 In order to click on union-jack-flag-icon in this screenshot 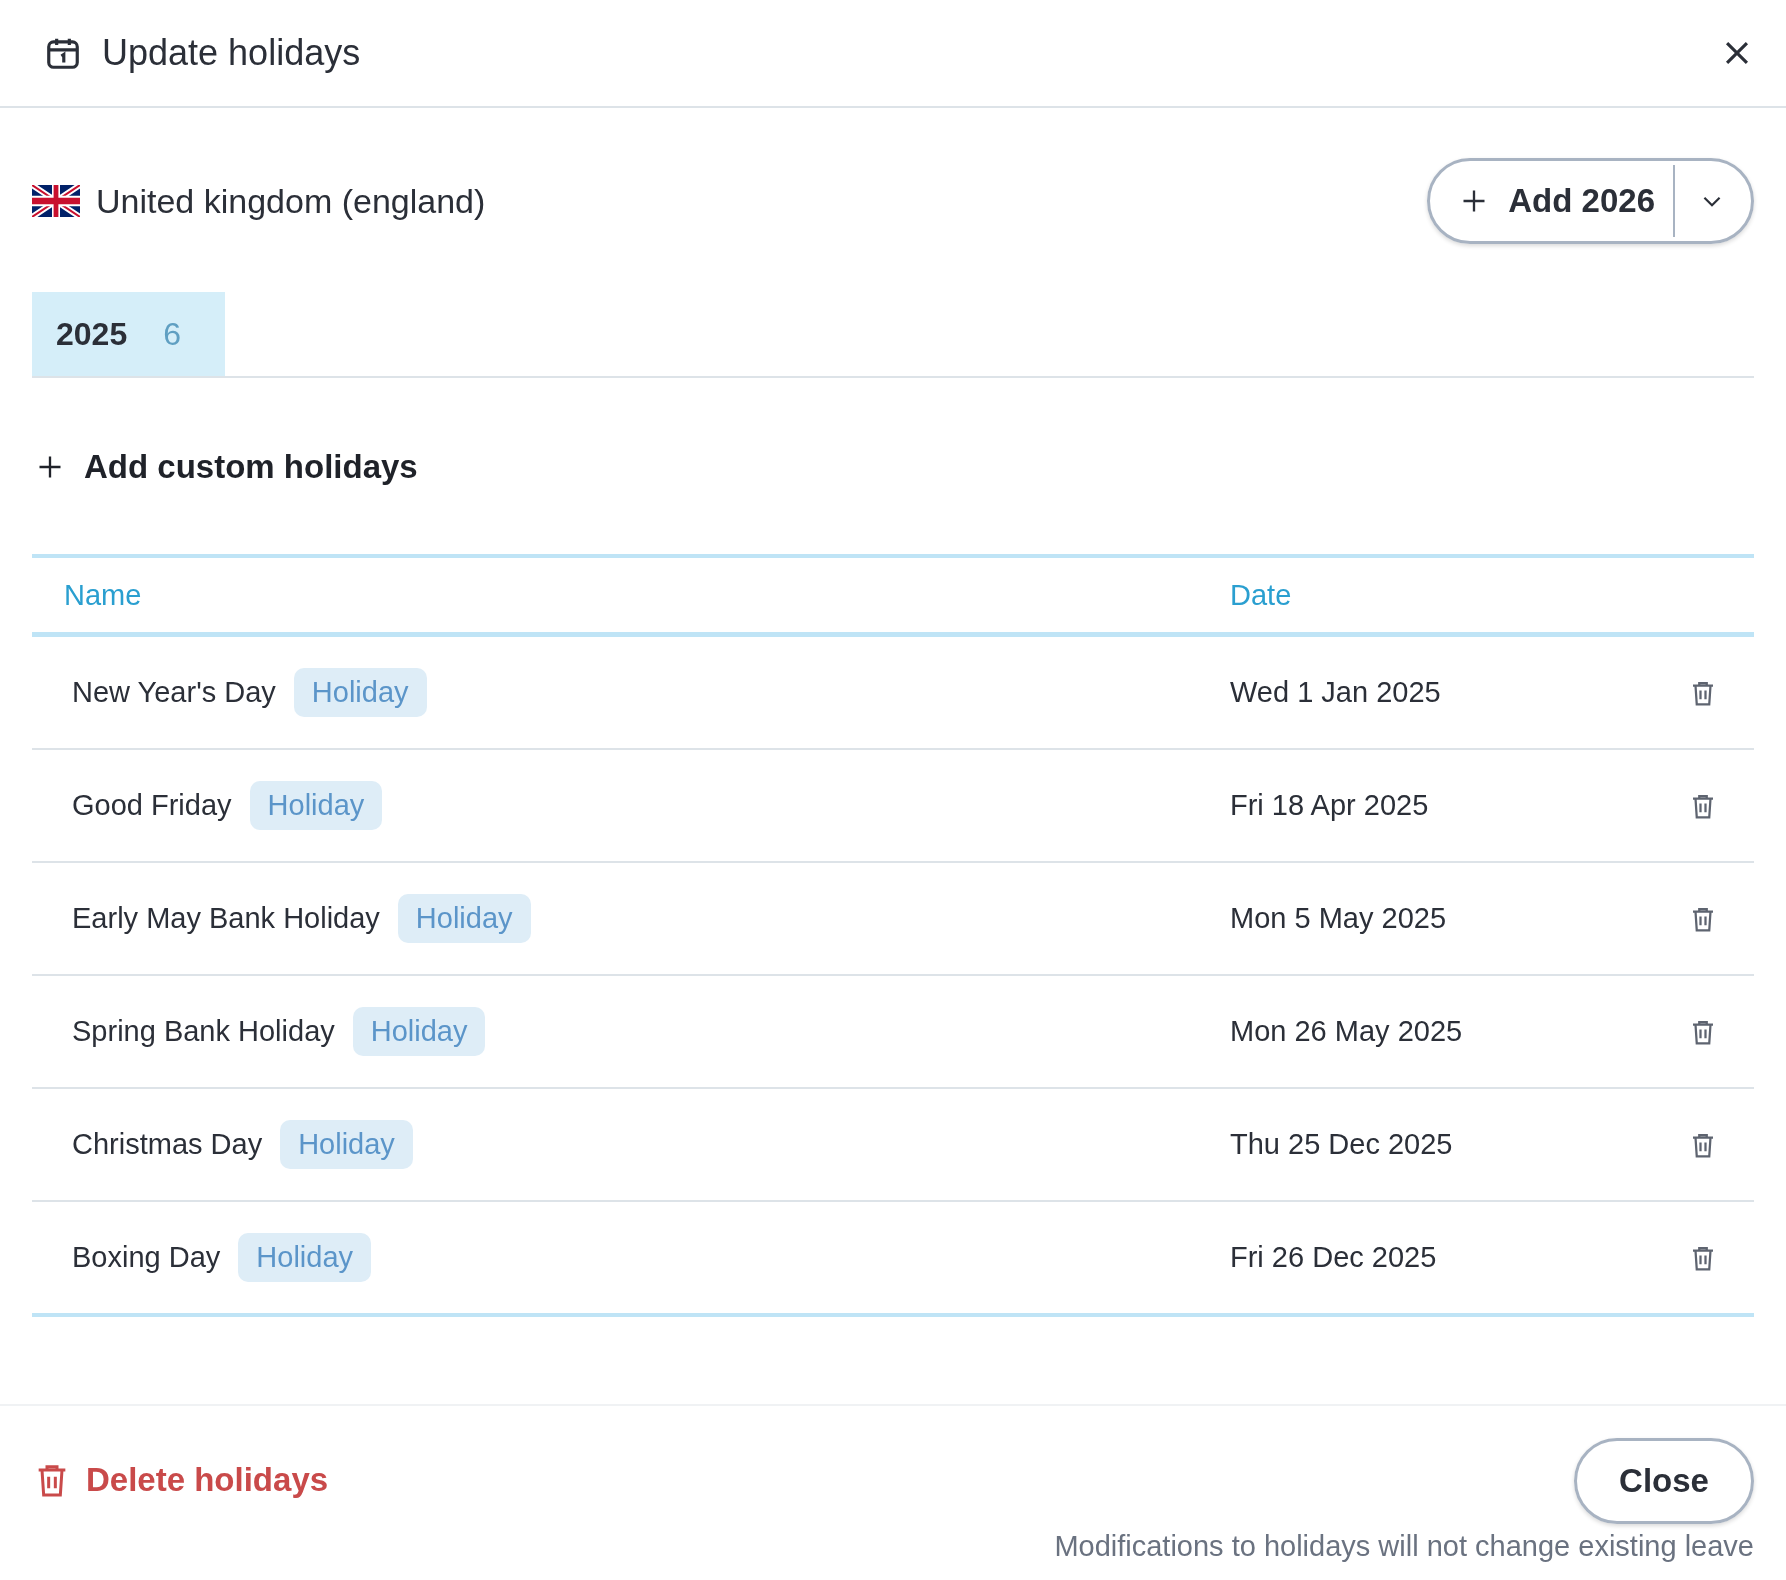, I will do `click(56, 201)`.